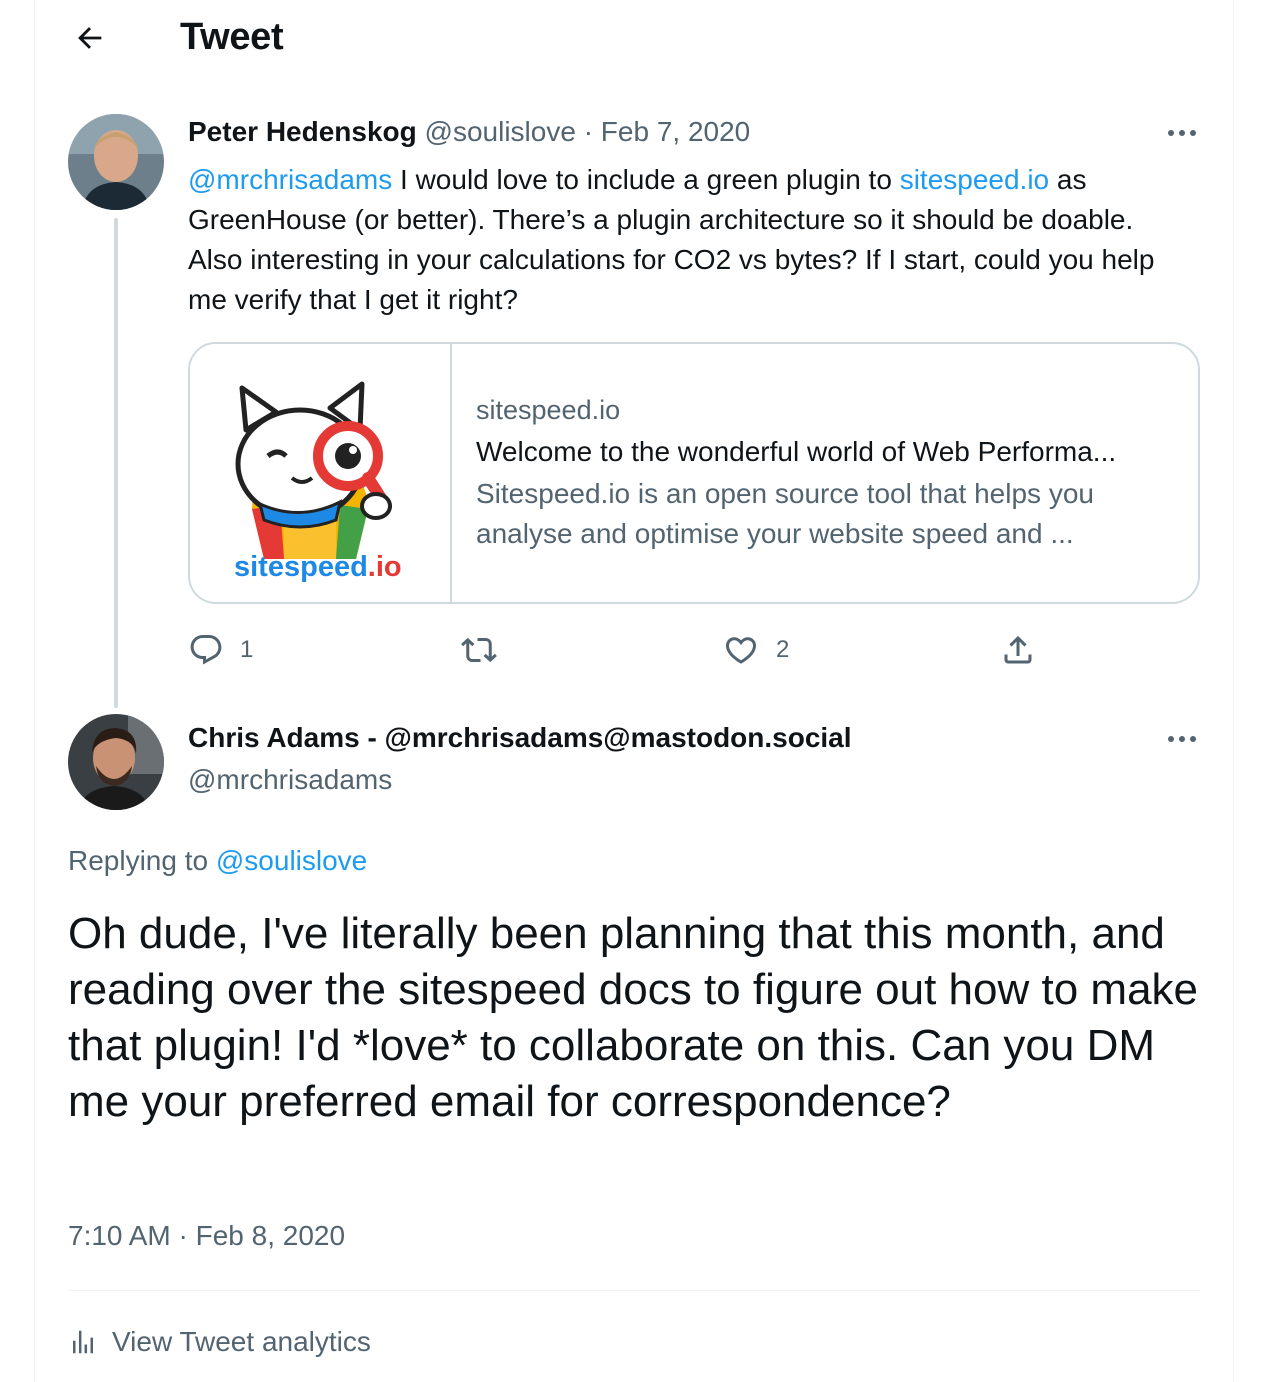  I want to click on back-button, so click(90, 38).